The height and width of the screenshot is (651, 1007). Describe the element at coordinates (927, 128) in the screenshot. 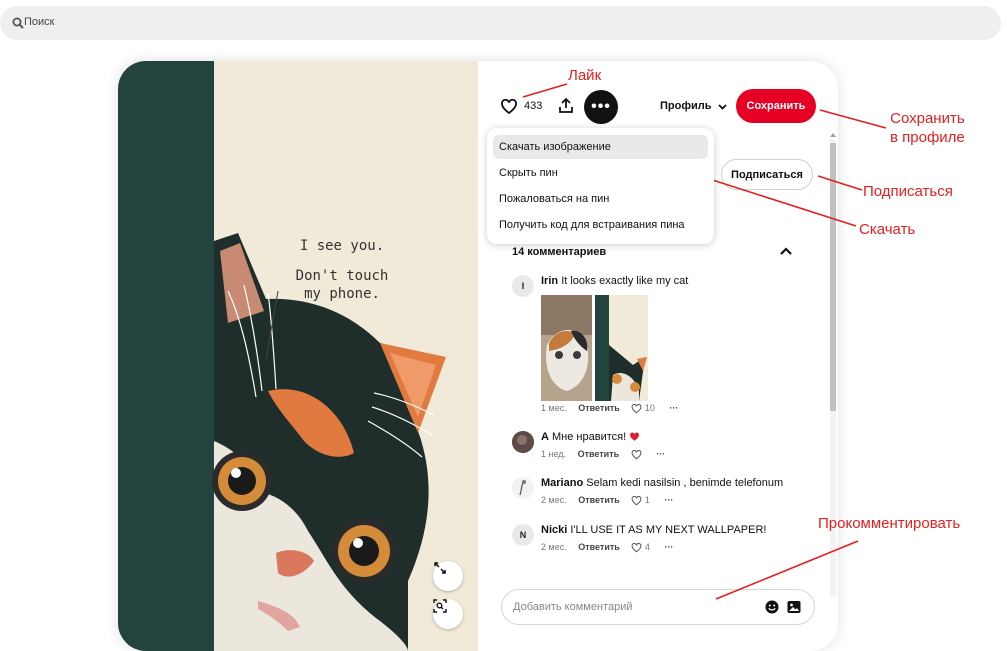

I see `annotation-save: Сохранить в профиле` at that location.